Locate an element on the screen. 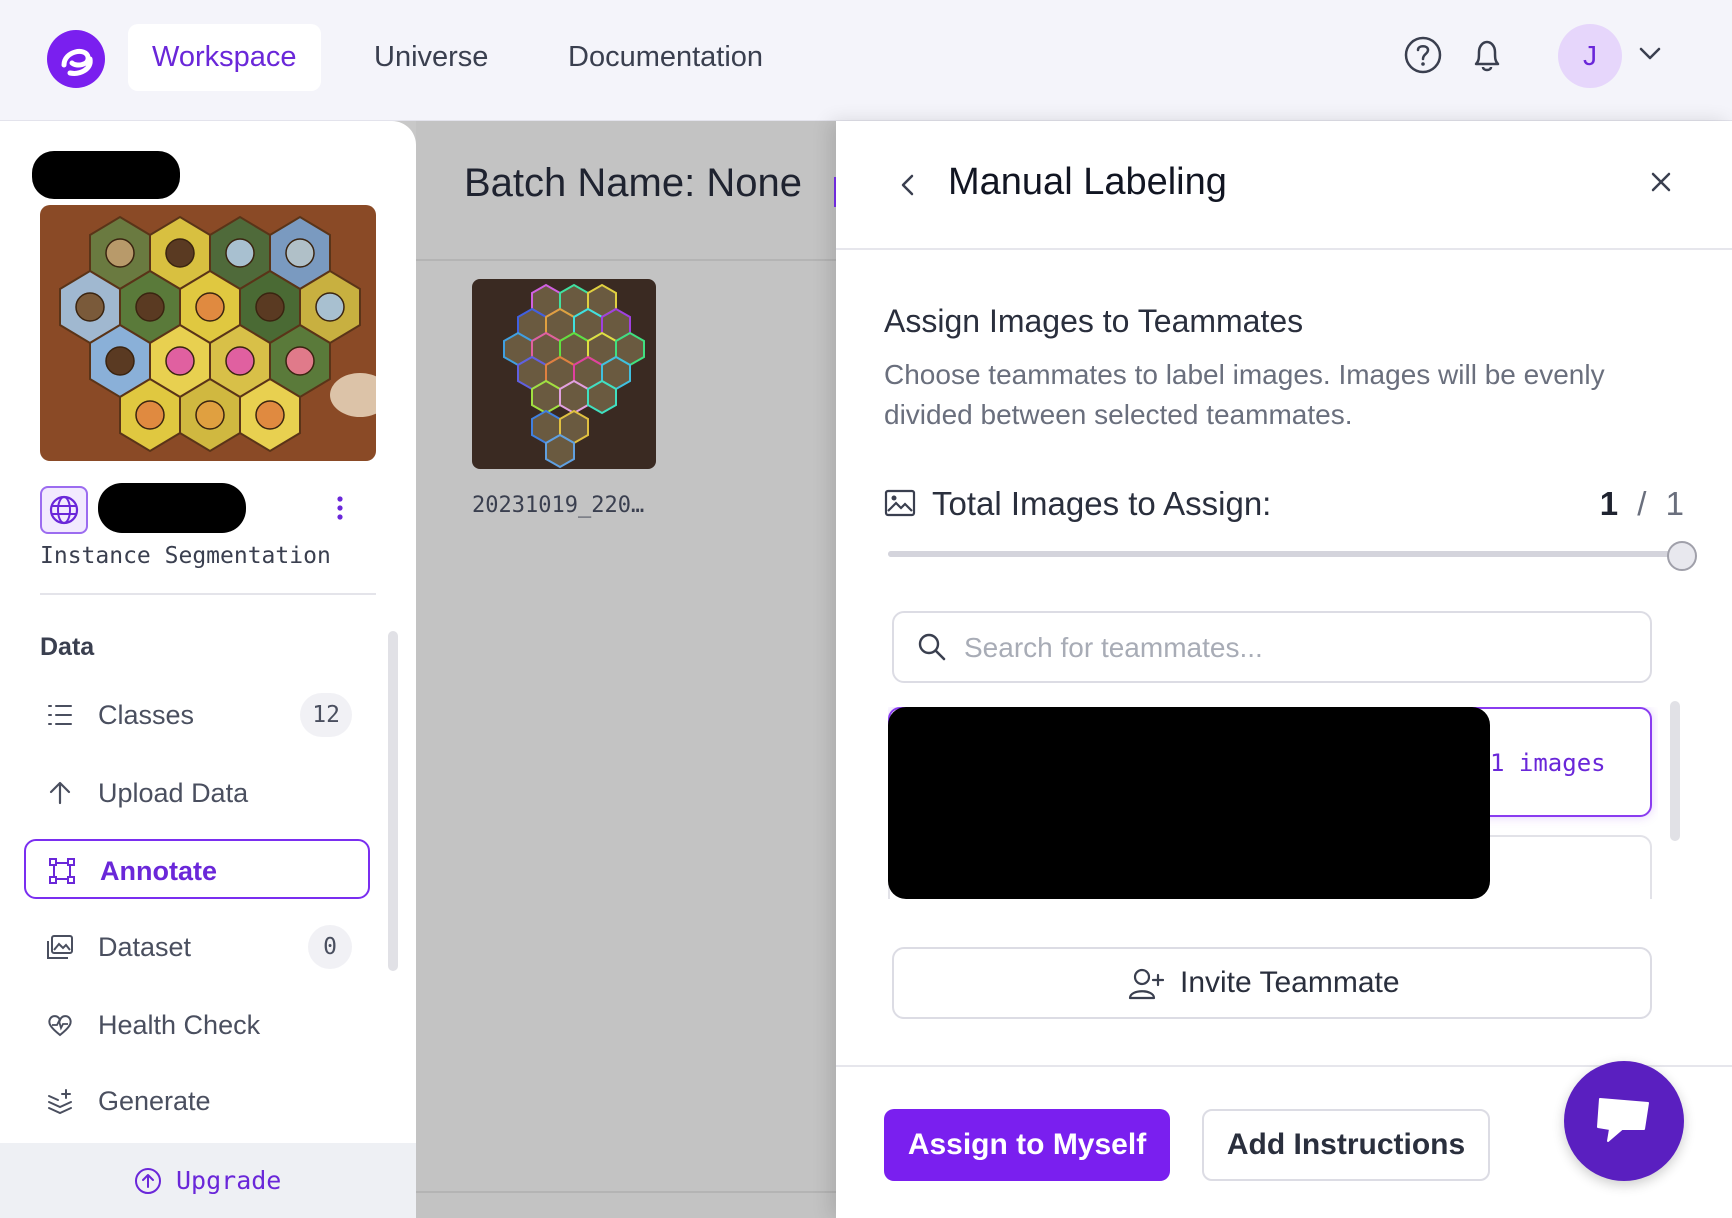 This screenshot has width=1732, height=1218. tab-workspace: Workspace is located at coordinates (224, 57).